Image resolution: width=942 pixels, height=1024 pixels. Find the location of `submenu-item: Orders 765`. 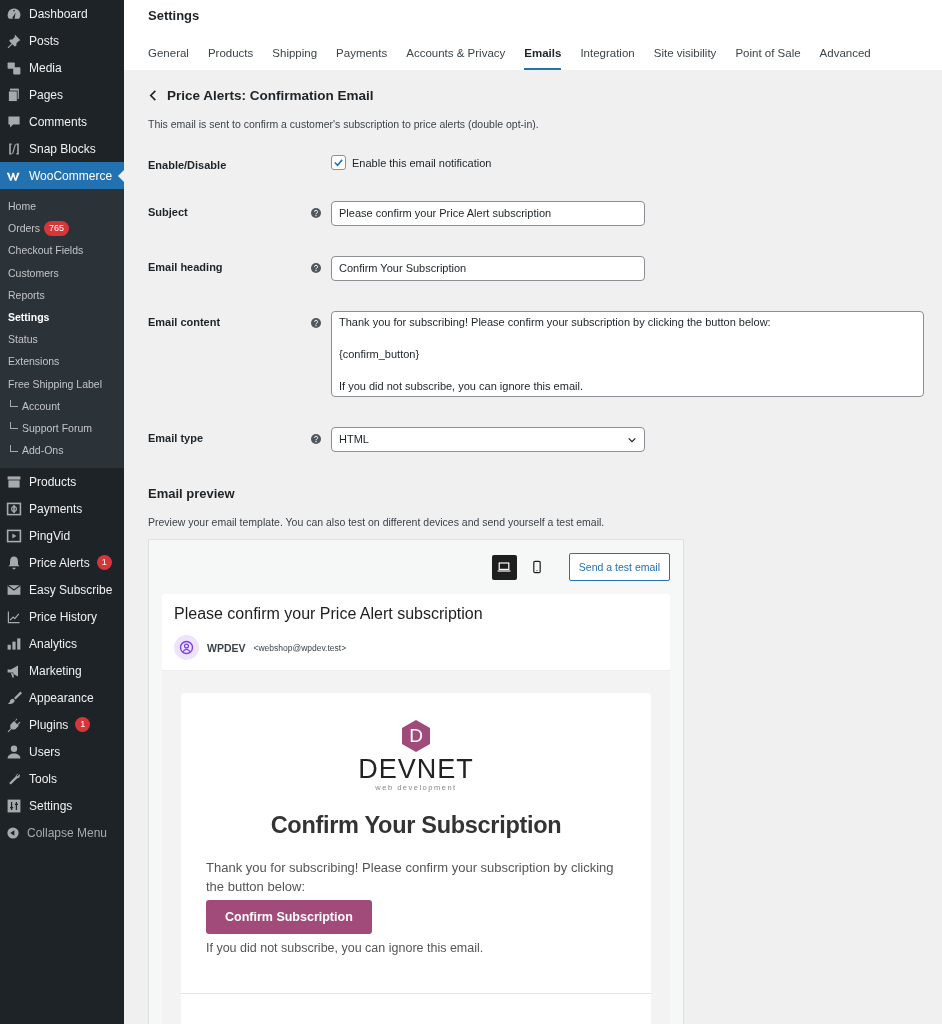

submenu-item: Orders 765 is located at coordinates (62, 228).